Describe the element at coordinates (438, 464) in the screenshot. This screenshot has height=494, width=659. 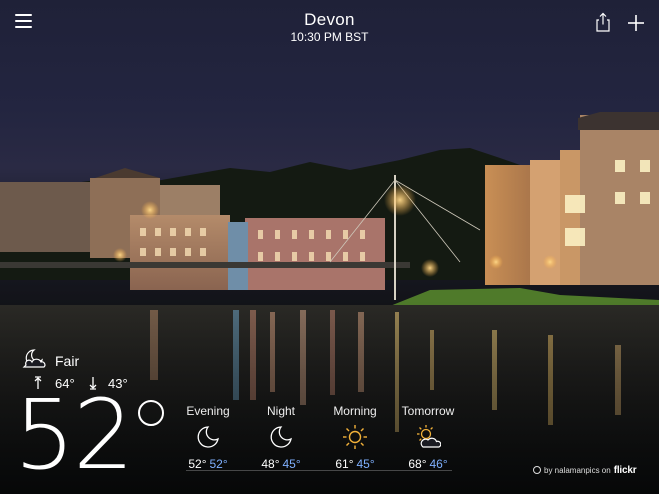
I see `forecast-low: 46°` at that location.